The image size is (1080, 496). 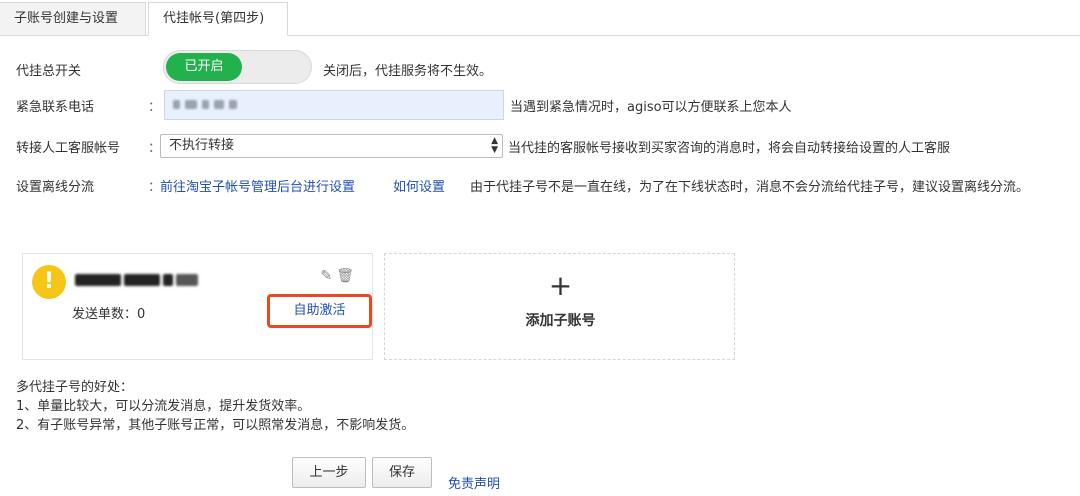 I want to click on benefit-item: 2、有子账号异常，其他子账号正常，可以照常发消息，不影响发货。, so click(x=215, y=425).